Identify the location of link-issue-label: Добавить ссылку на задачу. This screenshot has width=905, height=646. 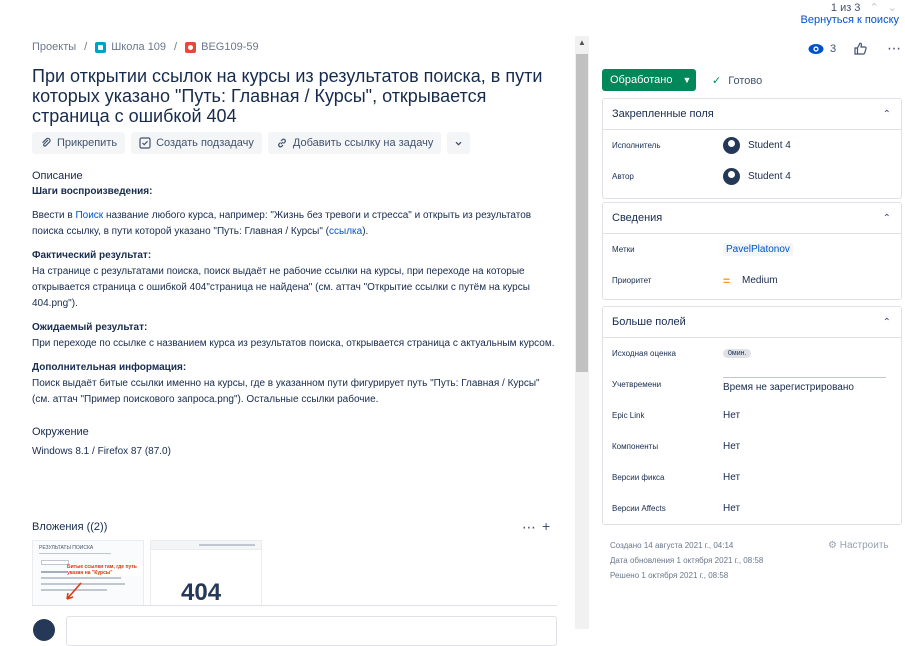
(363, 143).